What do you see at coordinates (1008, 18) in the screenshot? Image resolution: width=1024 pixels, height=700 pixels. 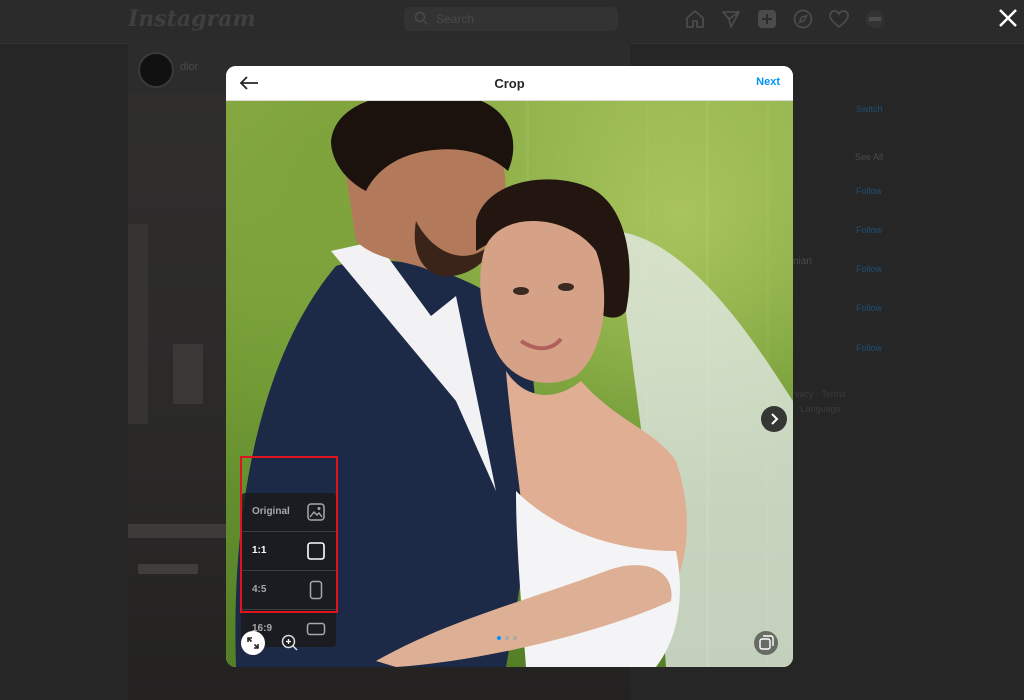 I see `close-icon` at bounding box center [1008, 18].